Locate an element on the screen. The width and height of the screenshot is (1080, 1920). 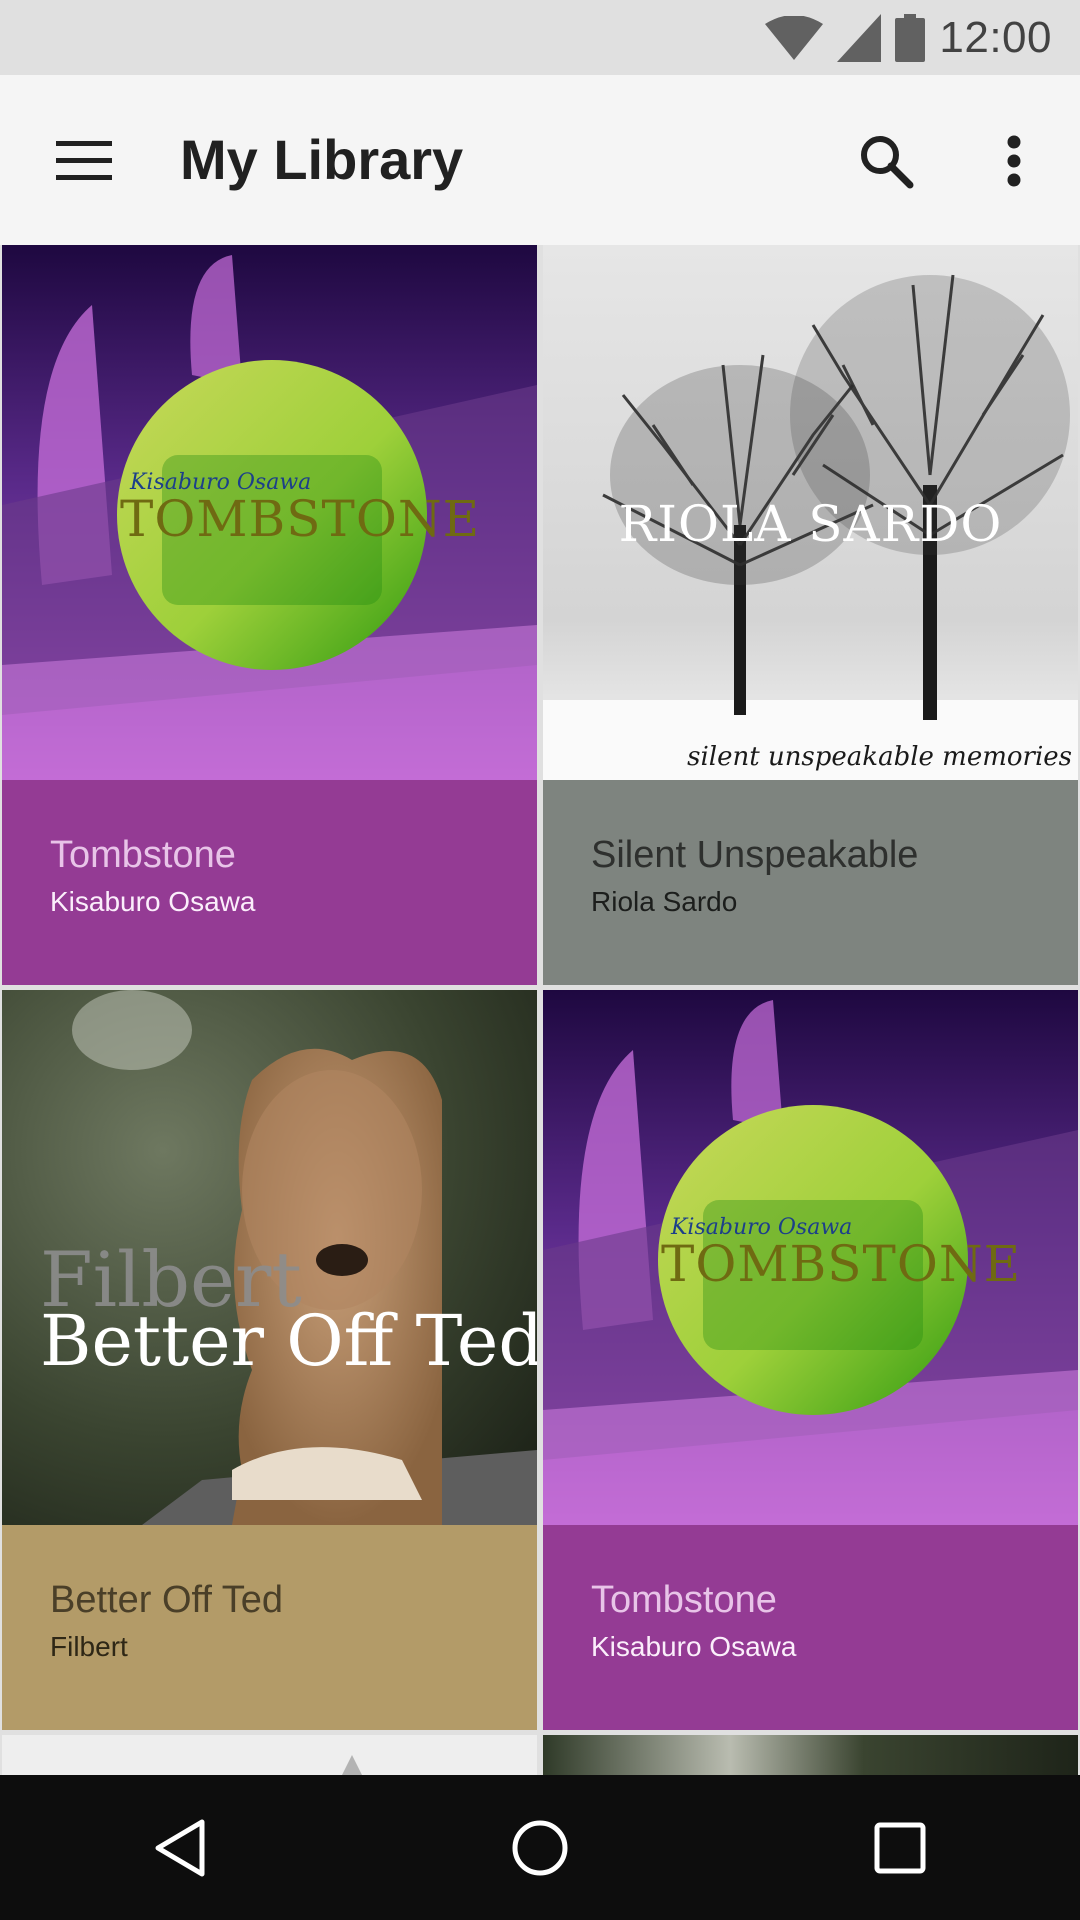
recents-button is located at coordinates (900, 1848).